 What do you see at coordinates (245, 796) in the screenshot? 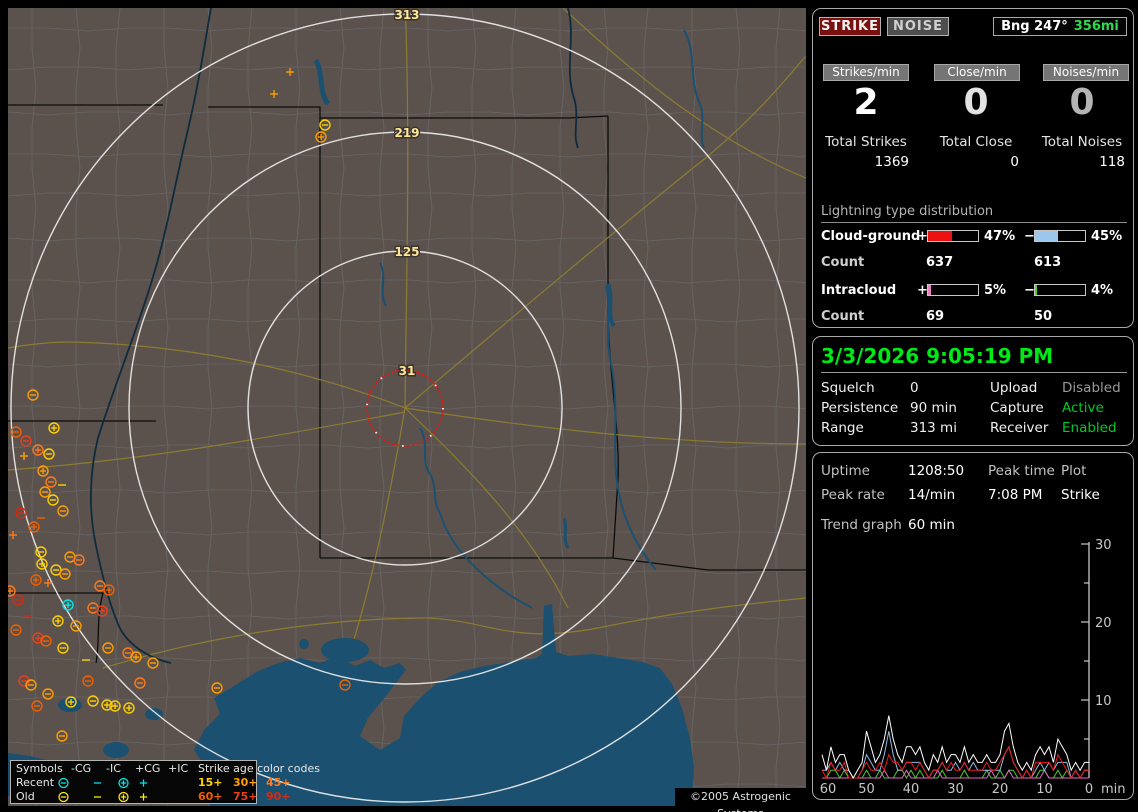
I see `age-code-75+: 75+` at bounding box center [245, 796].